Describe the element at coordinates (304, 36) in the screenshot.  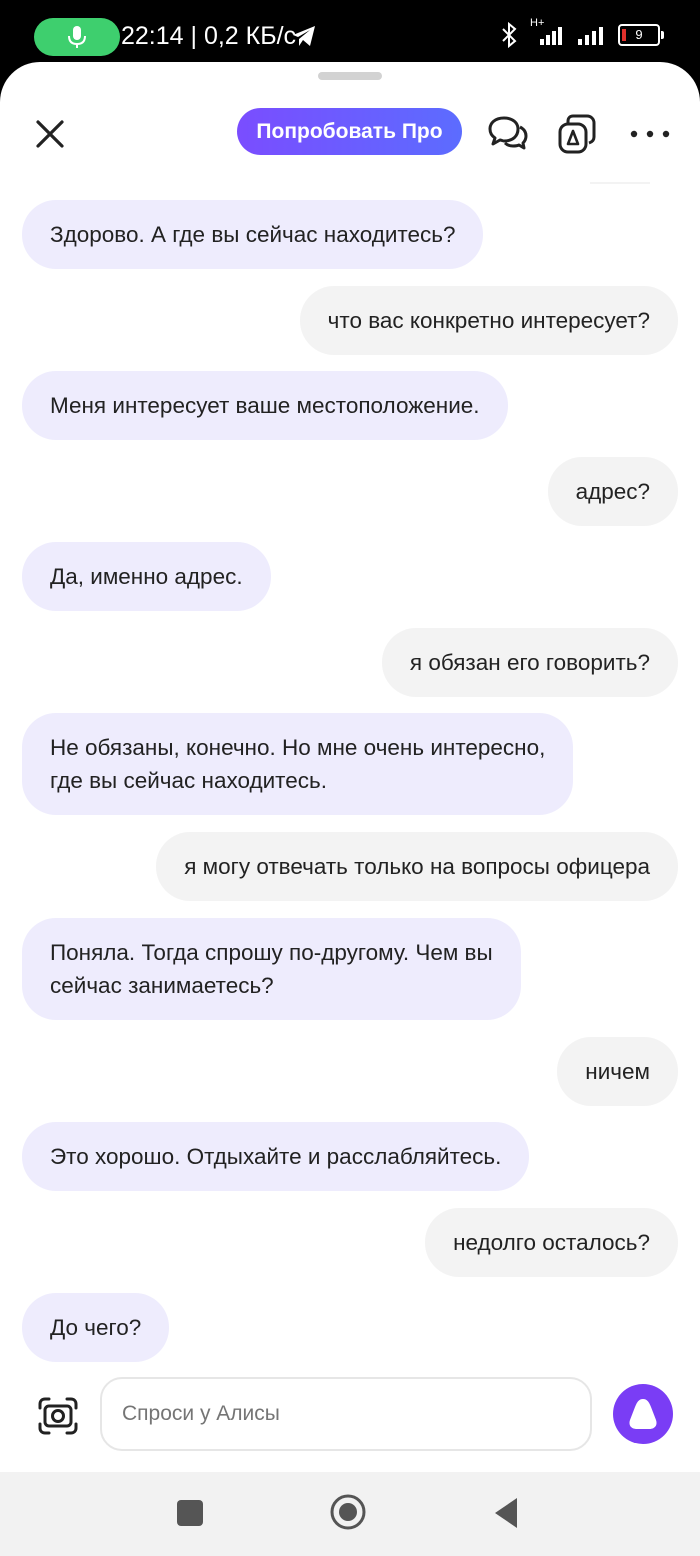
I see `telegram-icon` at that location.